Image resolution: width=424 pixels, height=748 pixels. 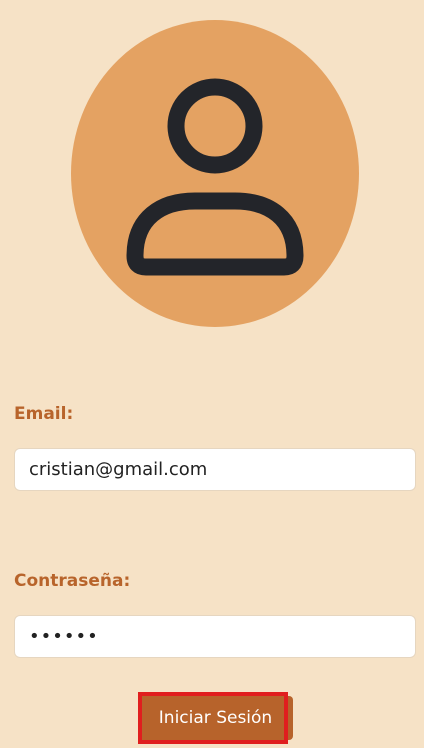 I want to click on email-input, so click(x=215, y=469).